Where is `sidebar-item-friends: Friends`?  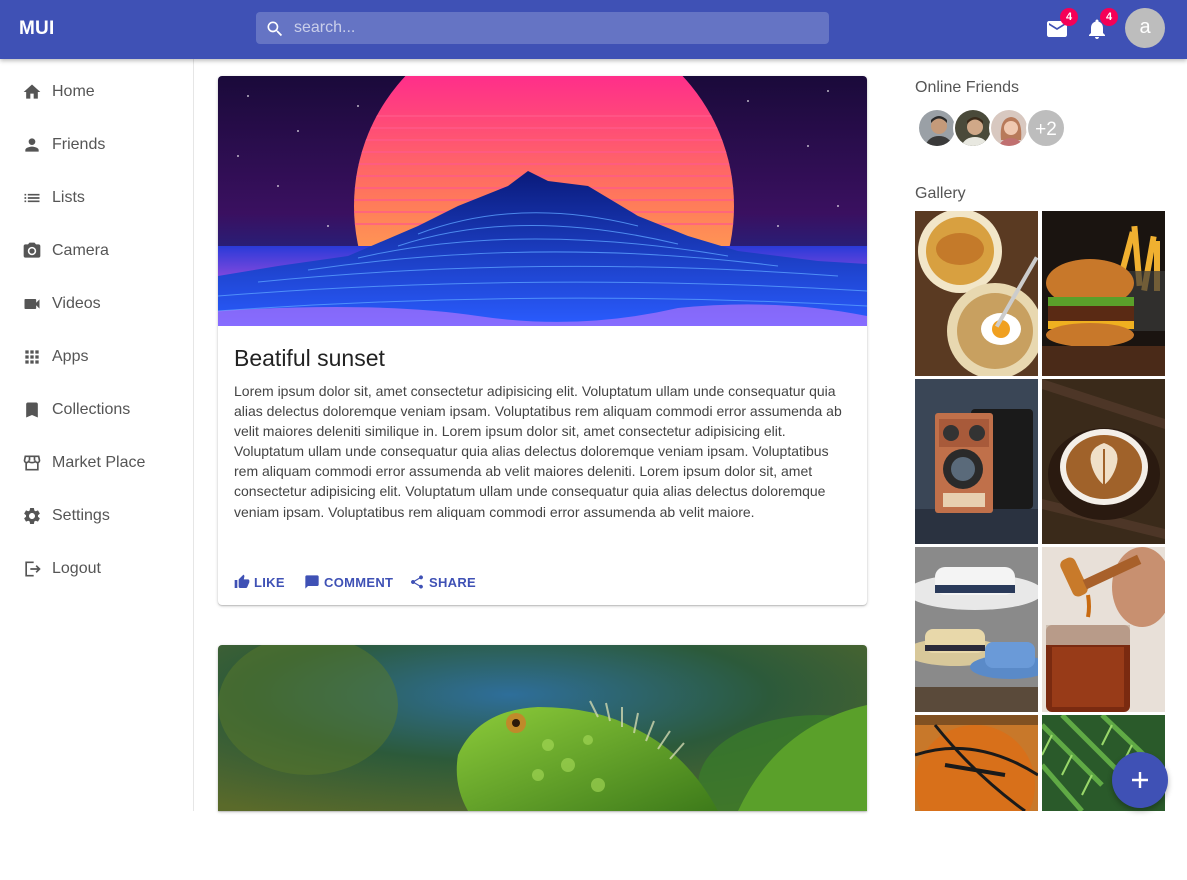
sidebar-item-friends: Friends is located at coordinates (96, 144).